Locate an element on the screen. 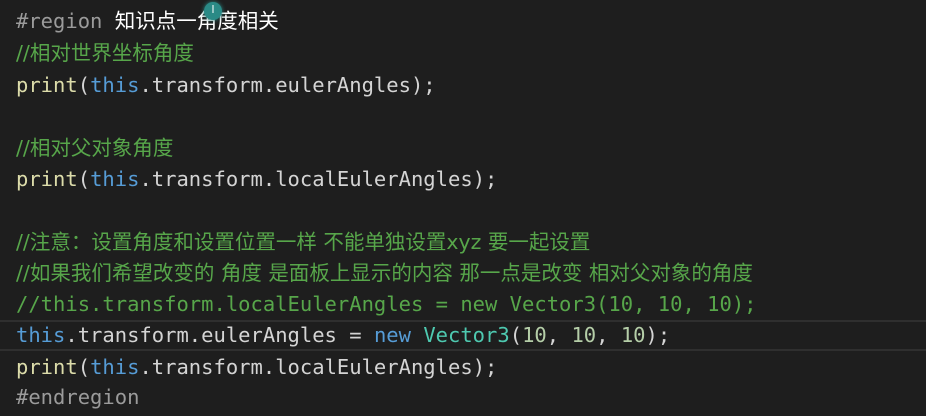 This screenshot has width=926, height=416. cursor-glyph: I is located at coordinates (213, 9).